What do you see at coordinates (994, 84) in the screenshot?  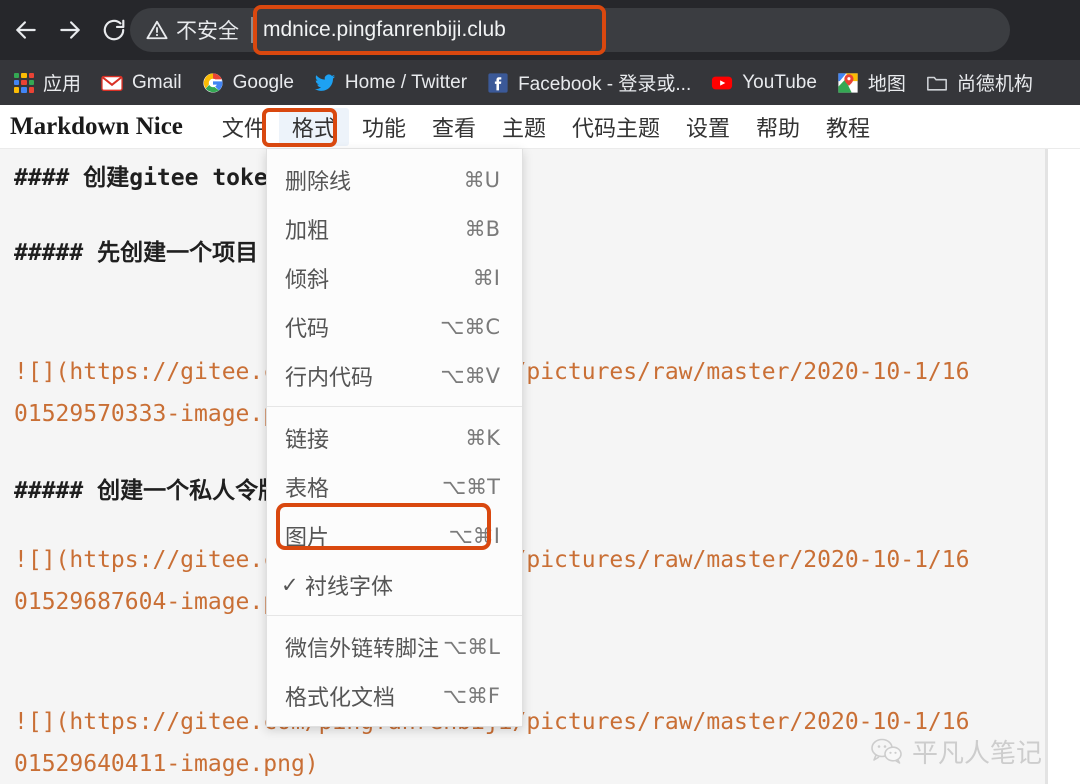 I see `bookmark-label: 尚德机构` at bounding box center [994, 84].